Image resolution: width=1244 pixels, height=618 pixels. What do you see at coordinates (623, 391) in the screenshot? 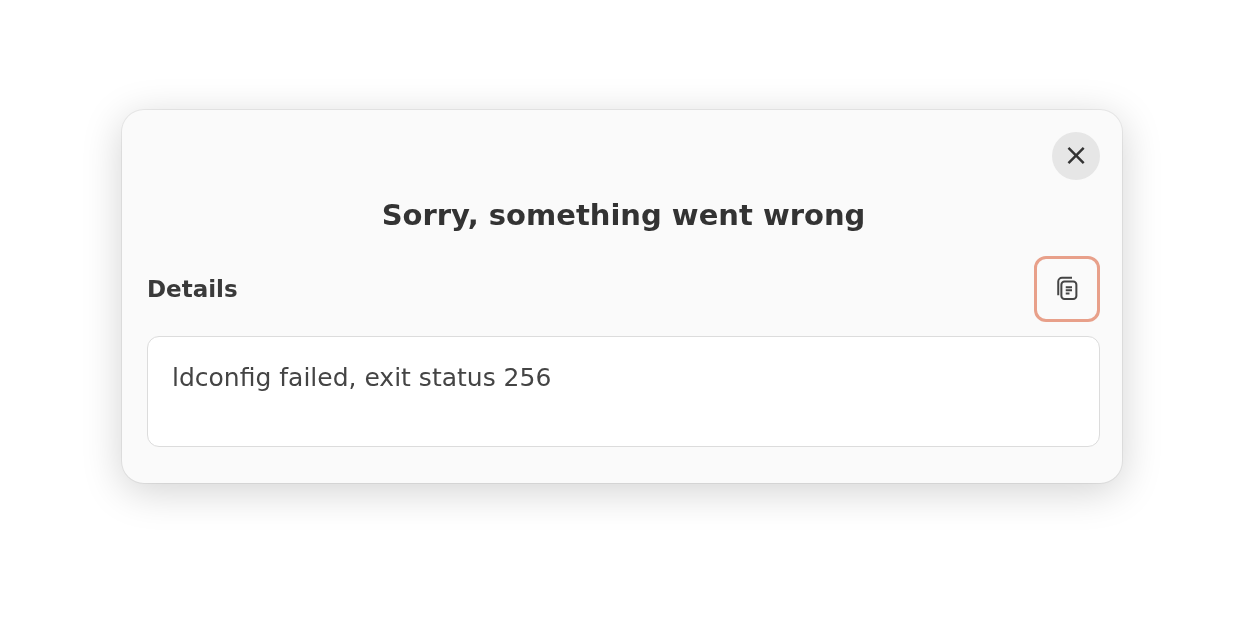
I see `details-text: ldconfig failed, exit status 256` at bounding box center [623, 391].